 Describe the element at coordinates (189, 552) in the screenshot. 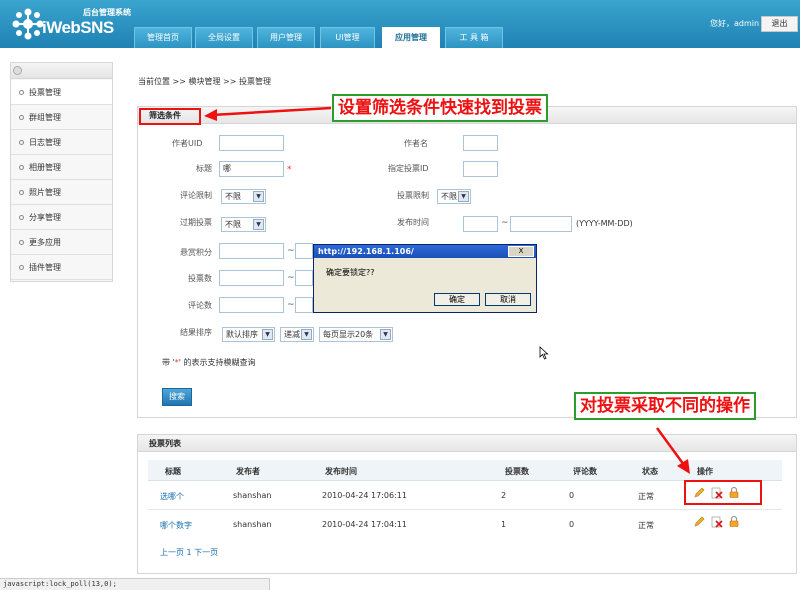

I see `pagination: 上一页 1 下一页` at that location.